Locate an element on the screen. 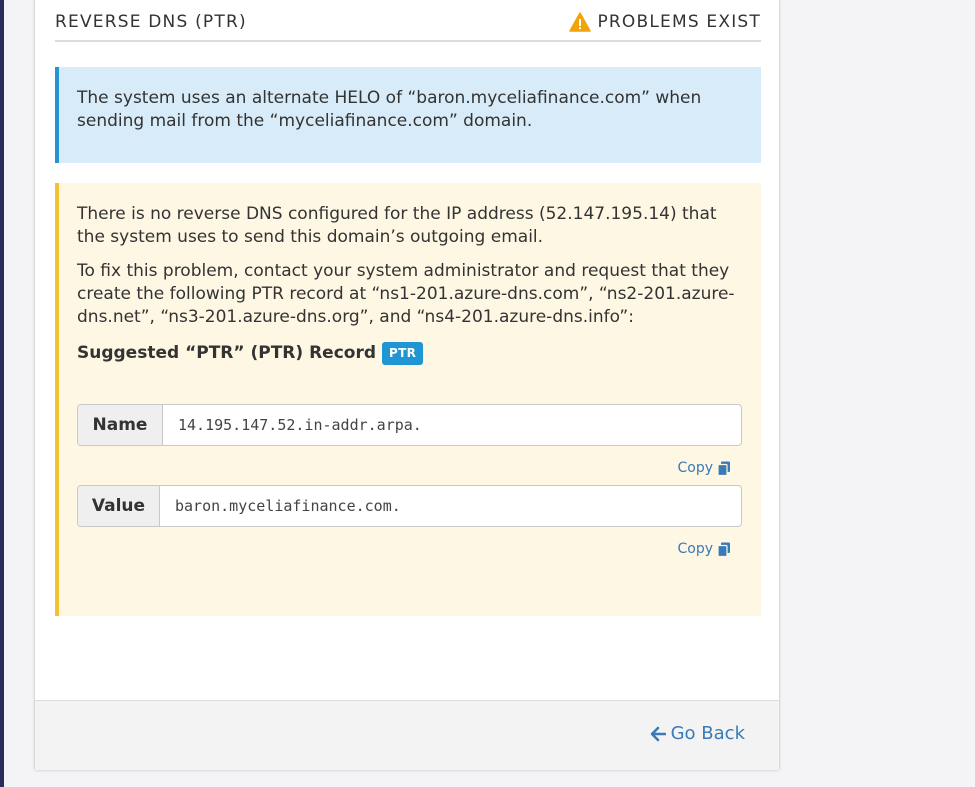 This screenshot has width=975, height=787. status-indicator: PROBLEMS EXIST is located at coordinates (665, 22).